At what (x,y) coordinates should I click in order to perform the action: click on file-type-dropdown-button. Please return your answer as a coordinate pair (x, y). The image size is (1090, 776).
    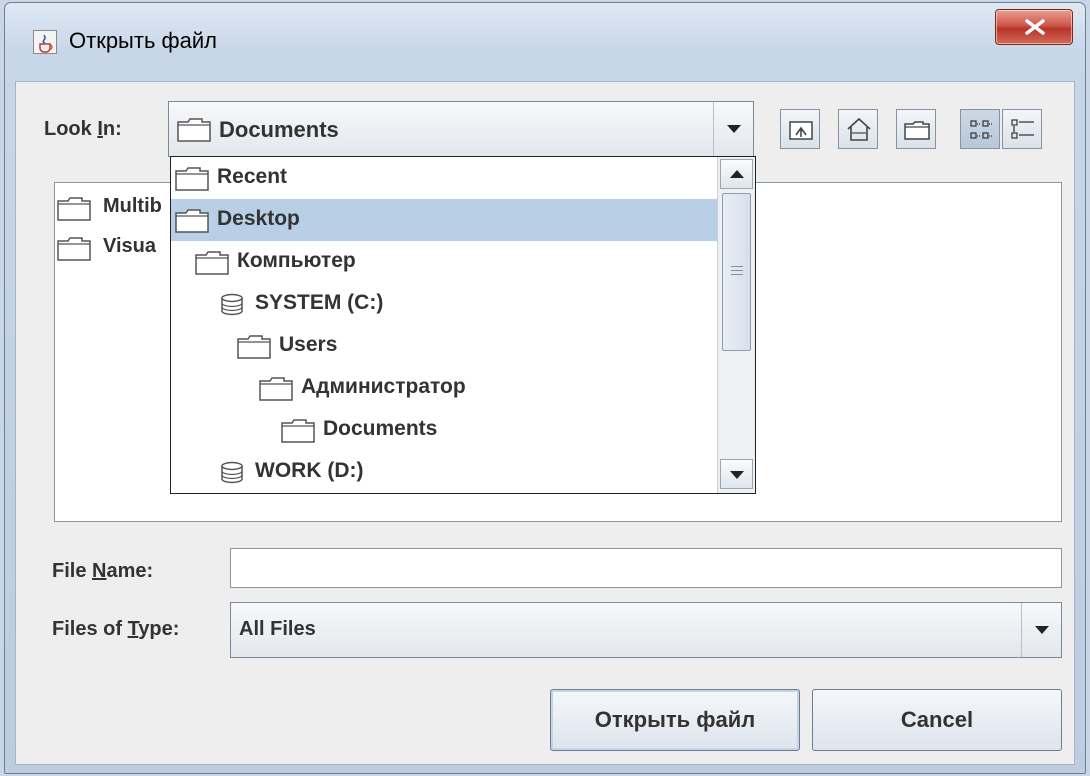
    Looking at the image, I should click on (1041, 630).